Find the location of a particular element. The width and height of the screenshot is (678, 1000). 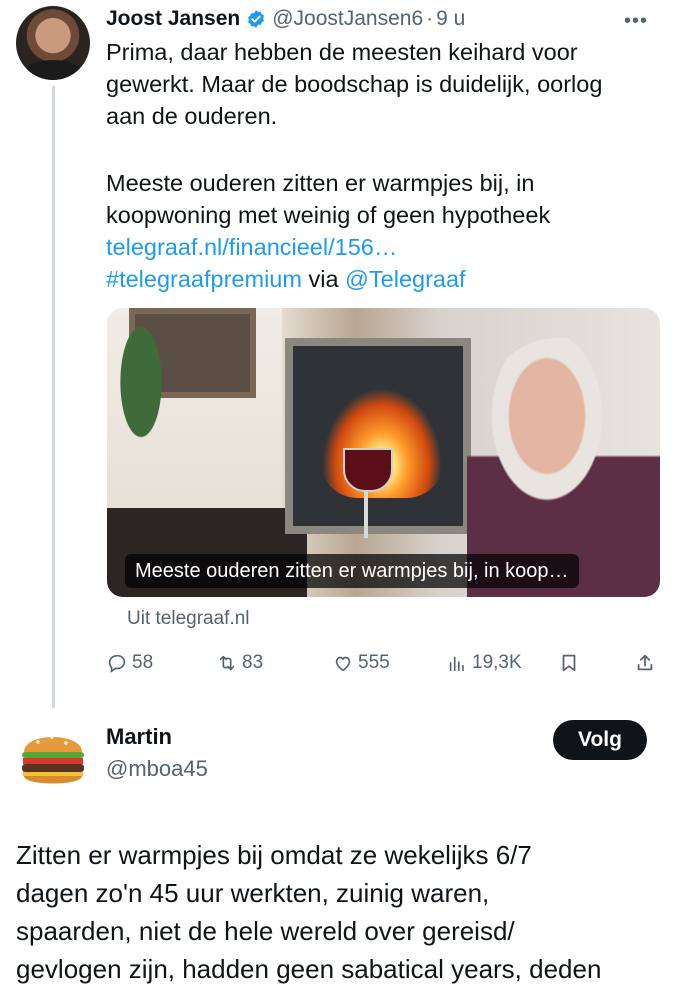

author-handle: @JoostJansen6 is located at coordinates (347, 19).